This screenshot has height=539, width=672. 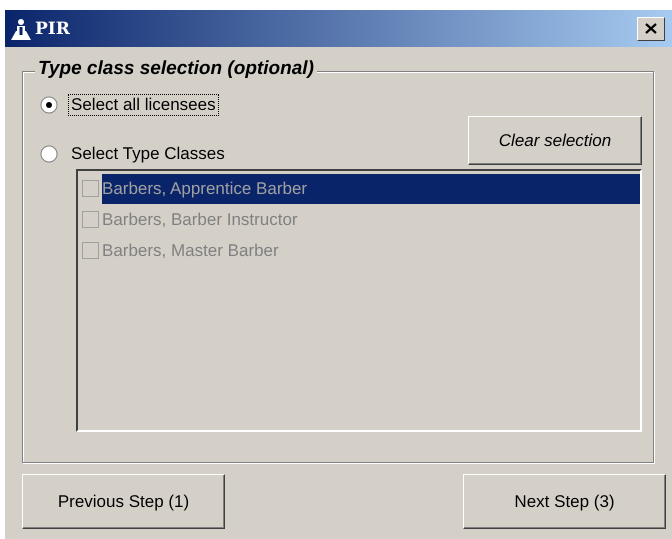 I want to click on clear-selection-button: Clear selection, so click(x=555, y=140).